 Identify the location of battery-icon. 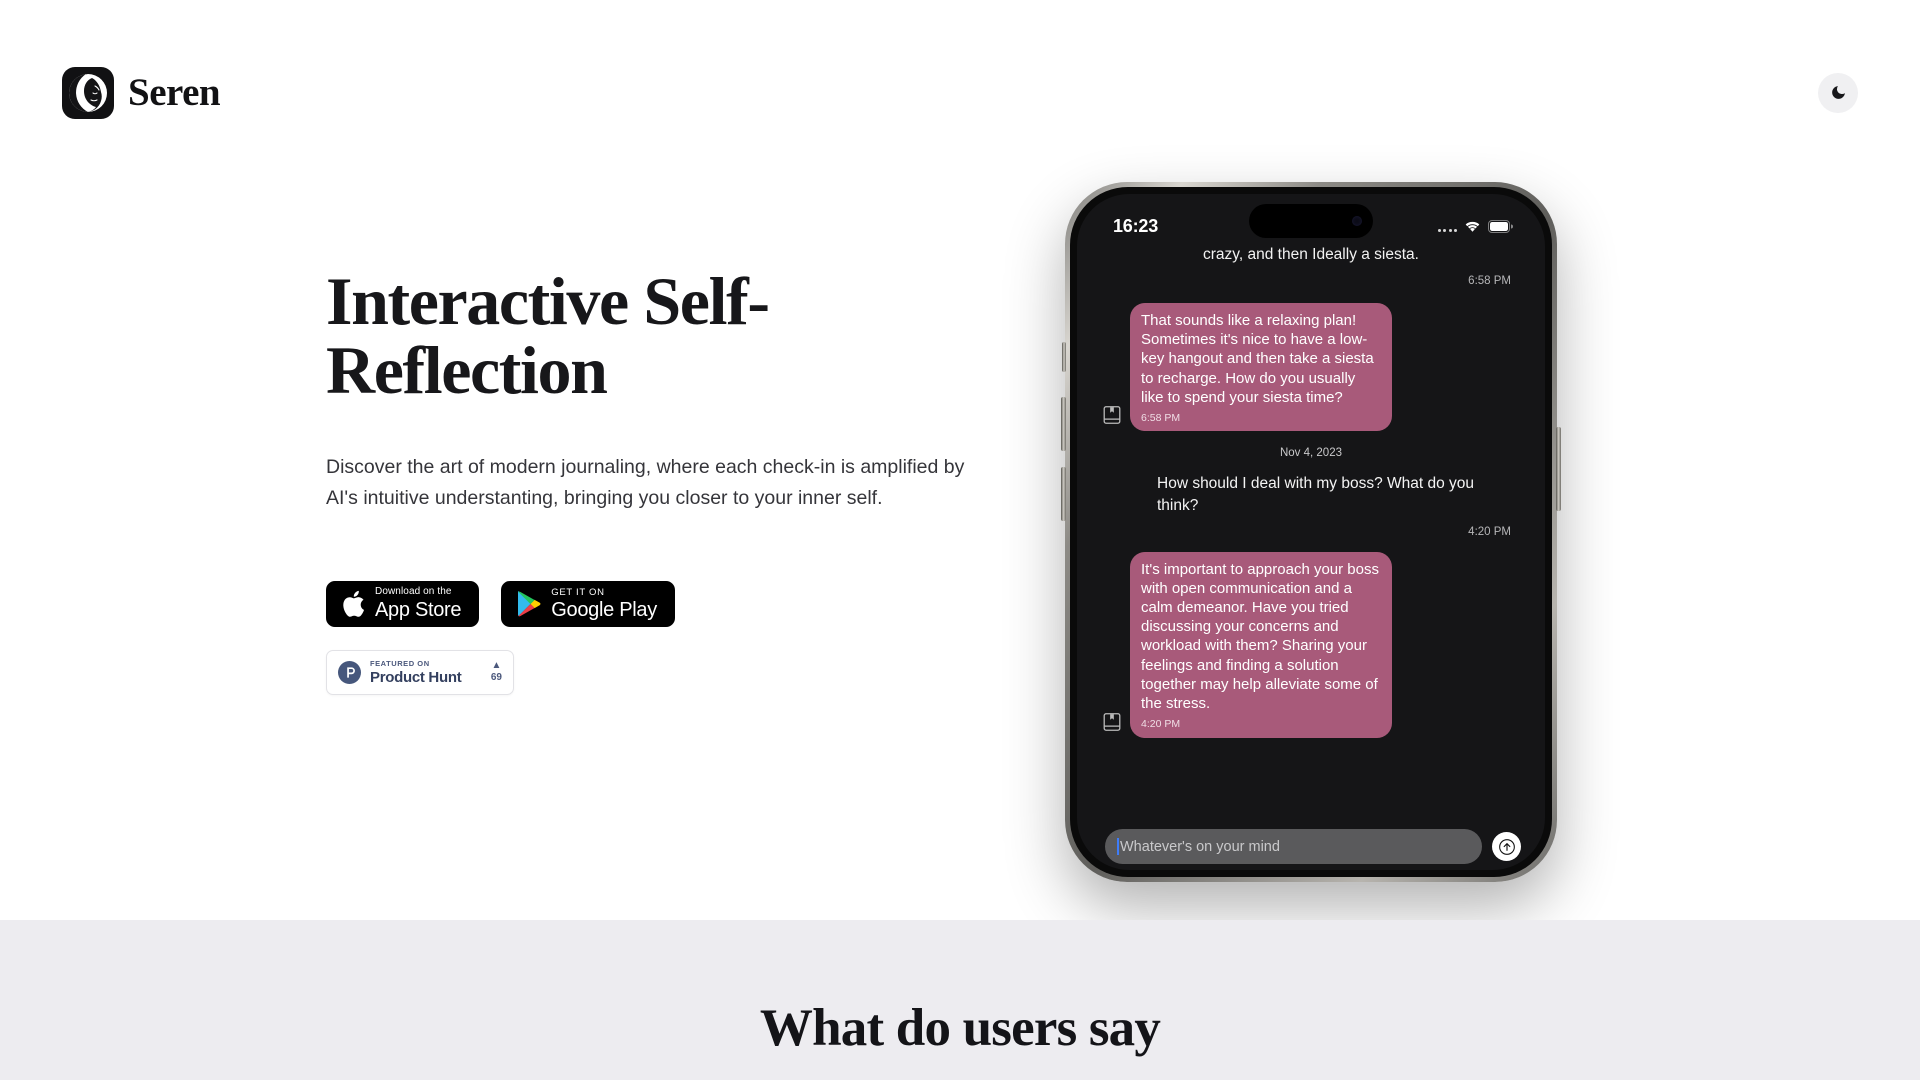
(1500, 226).